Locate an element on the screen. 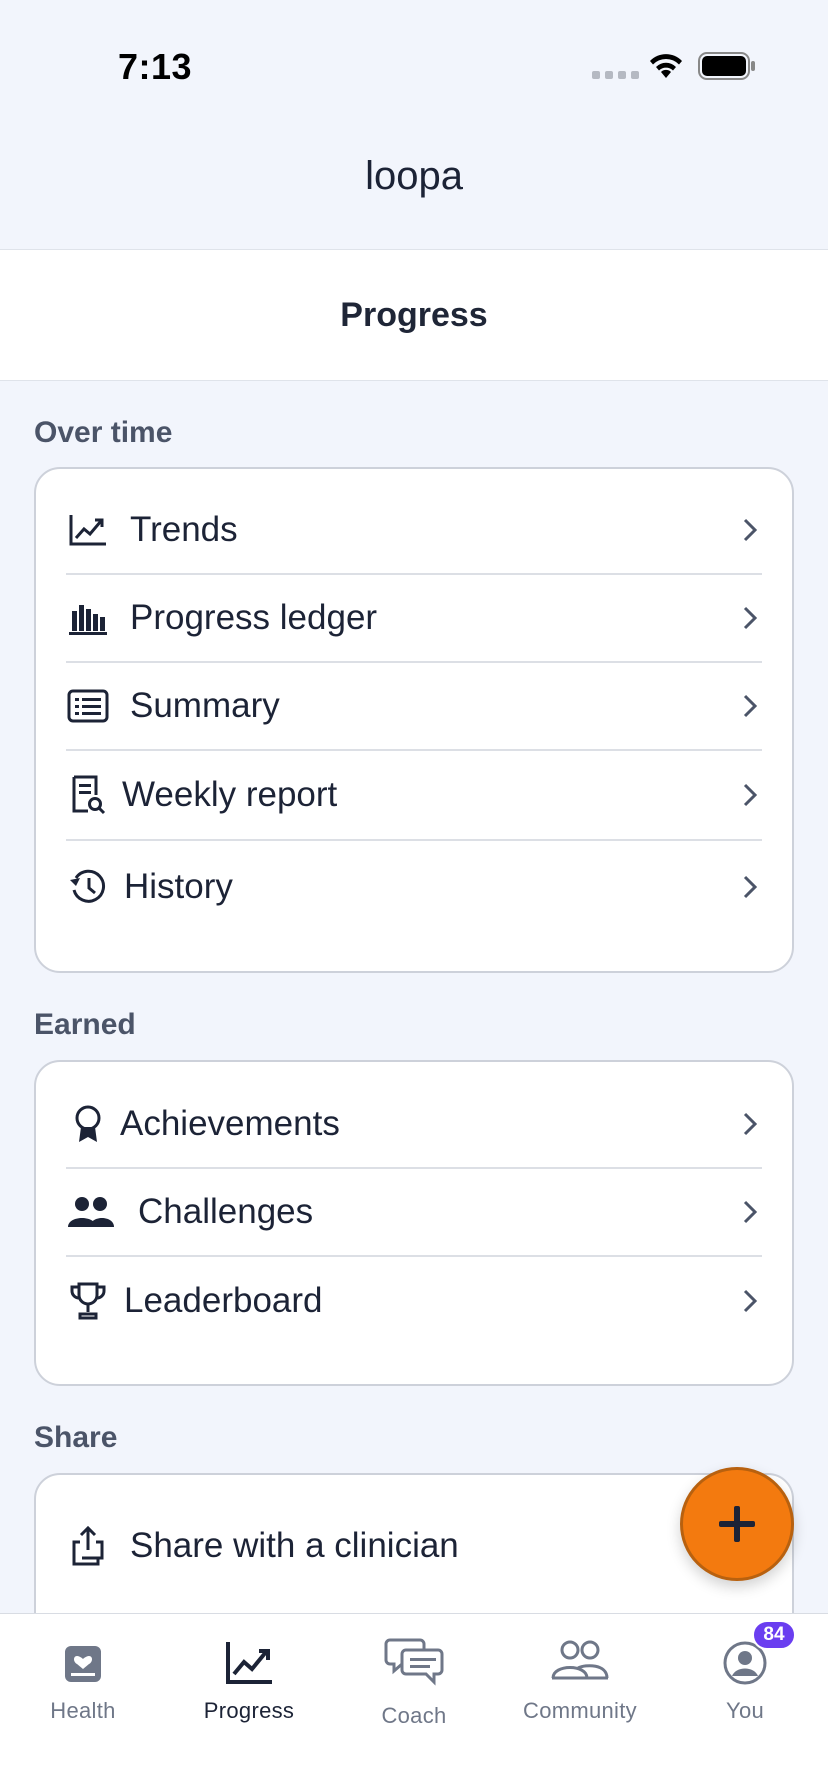 The image size is (828, 1792). list-item-achievements: Achievements is located at coordinates (414, 1125).